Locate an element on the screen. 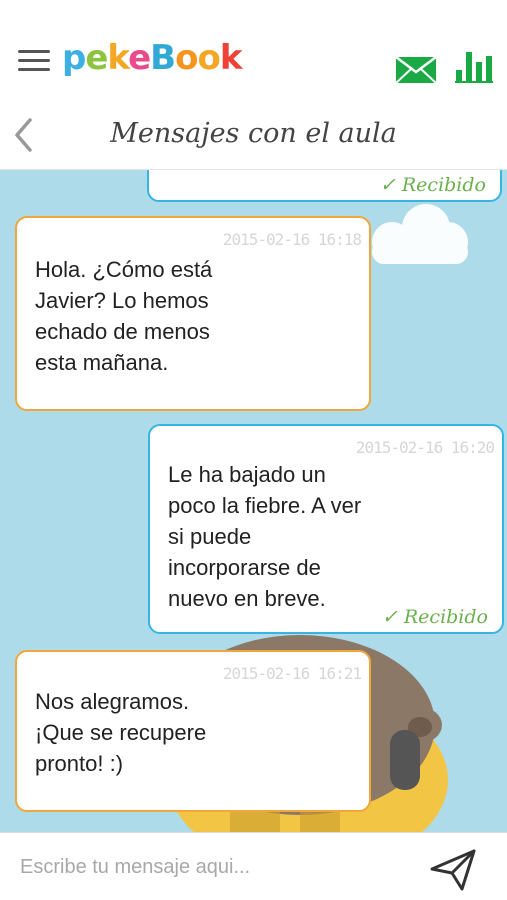  stats-icon is located at coordinates (474, 66).